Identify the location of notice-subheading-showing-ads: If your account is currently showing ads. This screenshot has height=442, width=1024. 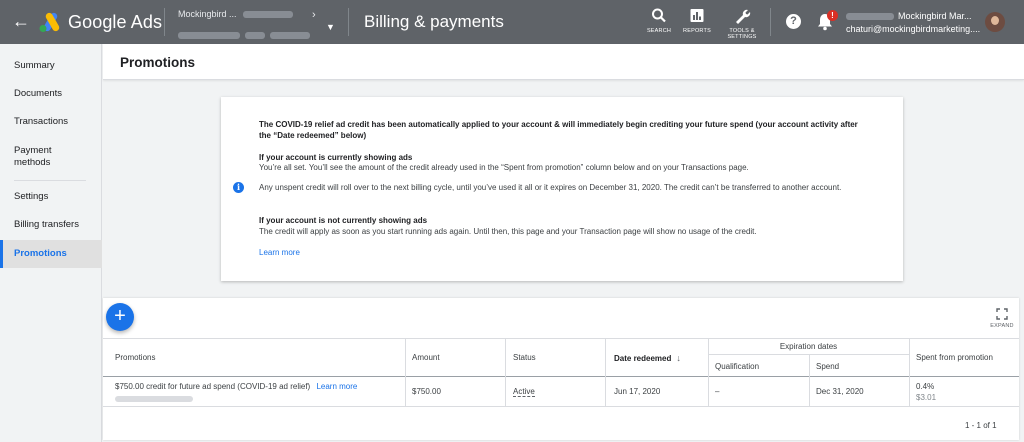
(336, 157).